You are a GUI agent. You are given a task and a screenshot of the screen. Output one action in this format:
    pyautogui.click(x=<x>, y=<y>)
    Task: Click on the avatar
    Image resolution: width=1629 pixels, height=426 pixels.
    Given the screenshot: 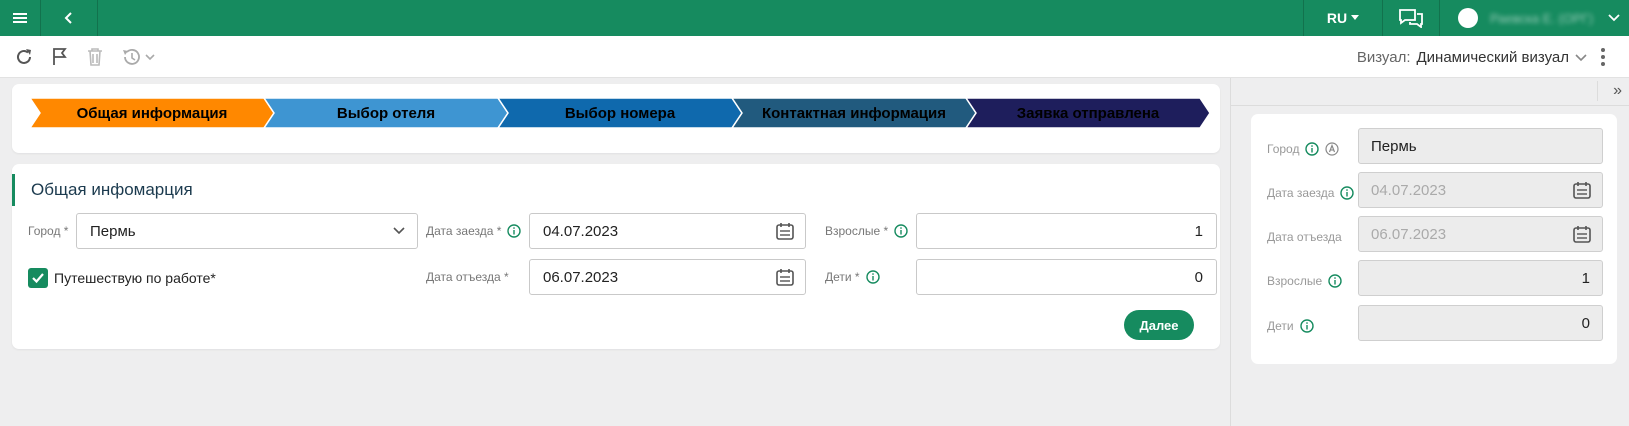 What is the action you would take?
    pyautogui.click(x=1468, y=18)
    